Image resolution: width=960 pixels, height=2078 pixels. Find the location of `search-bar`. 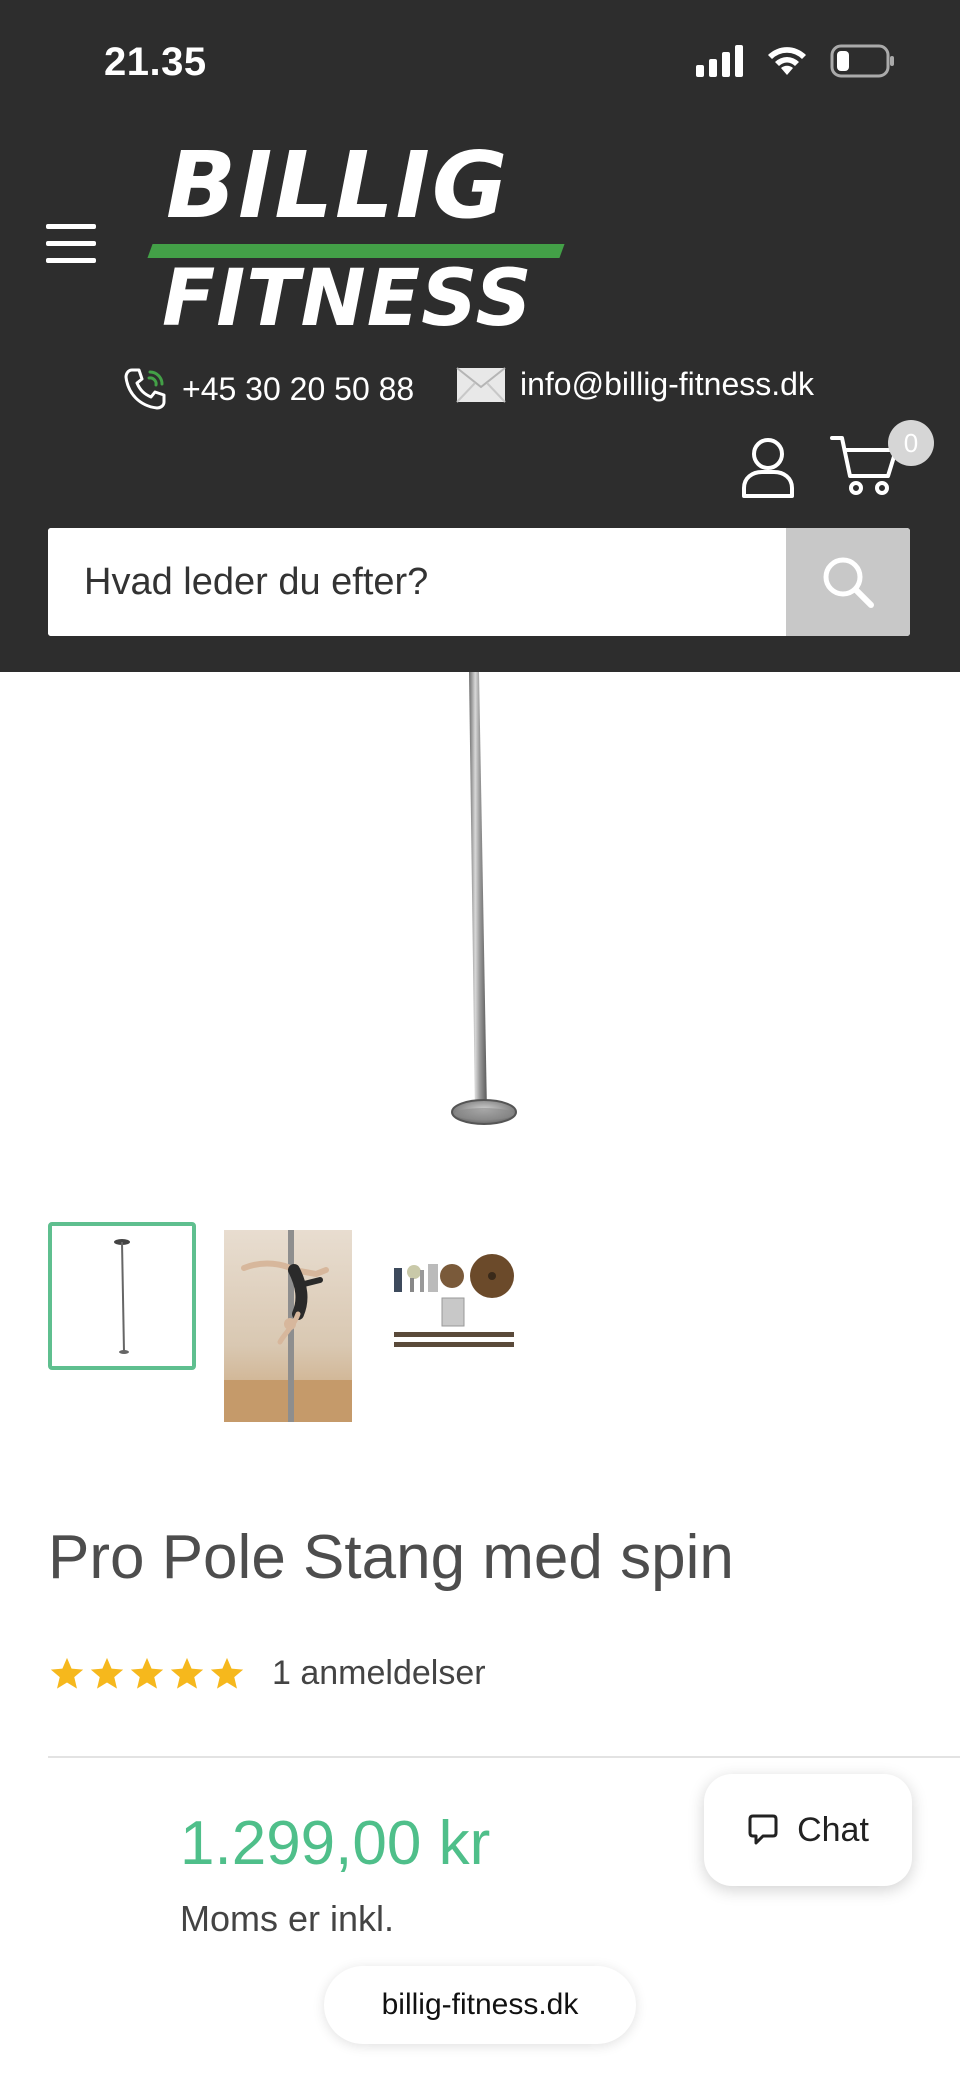

search-bar is located at coordinates (479, 582).